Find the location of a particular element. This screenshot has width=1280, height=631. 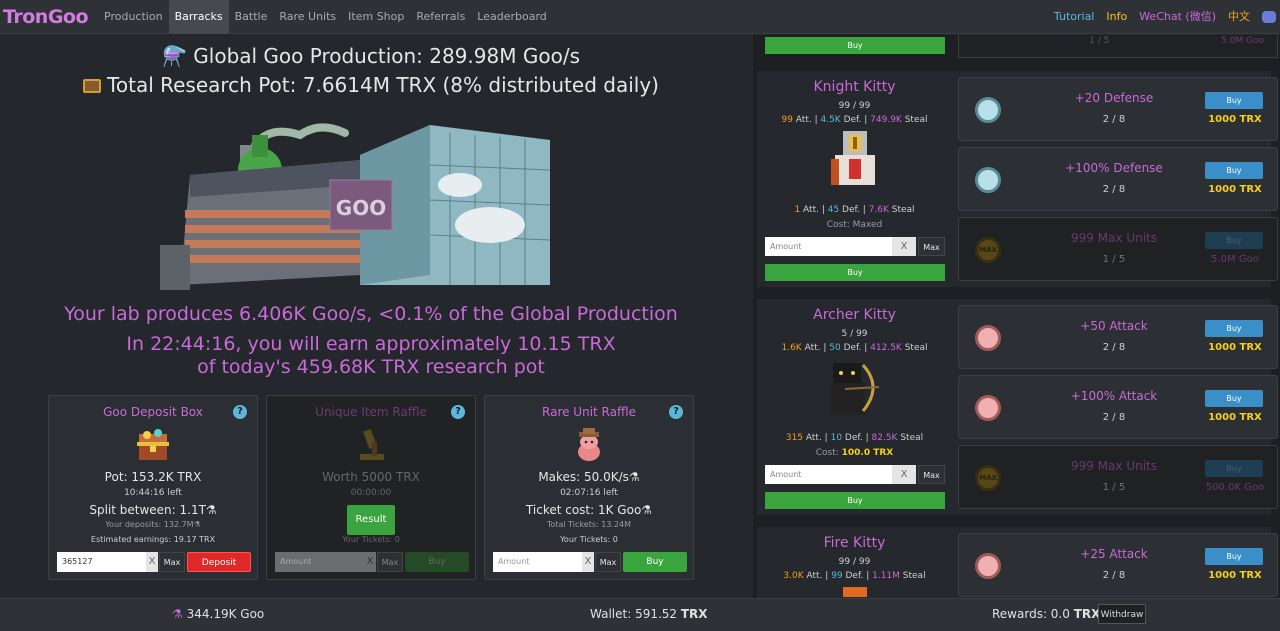

unit-count: 5 / 99 is located at coordinates (854, 334).